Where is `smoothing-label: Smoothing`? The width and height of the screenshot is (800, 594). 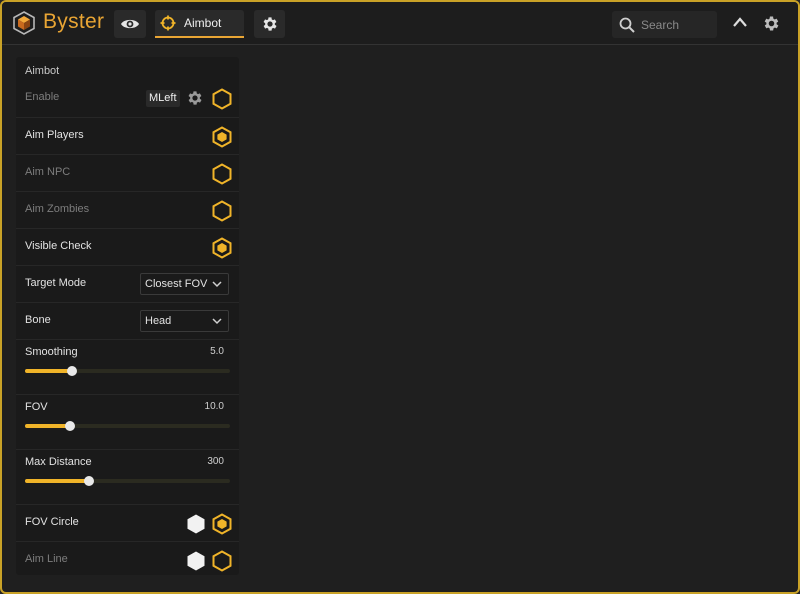
smoothing-label: Smoothing is located at coordinates (51, 352).